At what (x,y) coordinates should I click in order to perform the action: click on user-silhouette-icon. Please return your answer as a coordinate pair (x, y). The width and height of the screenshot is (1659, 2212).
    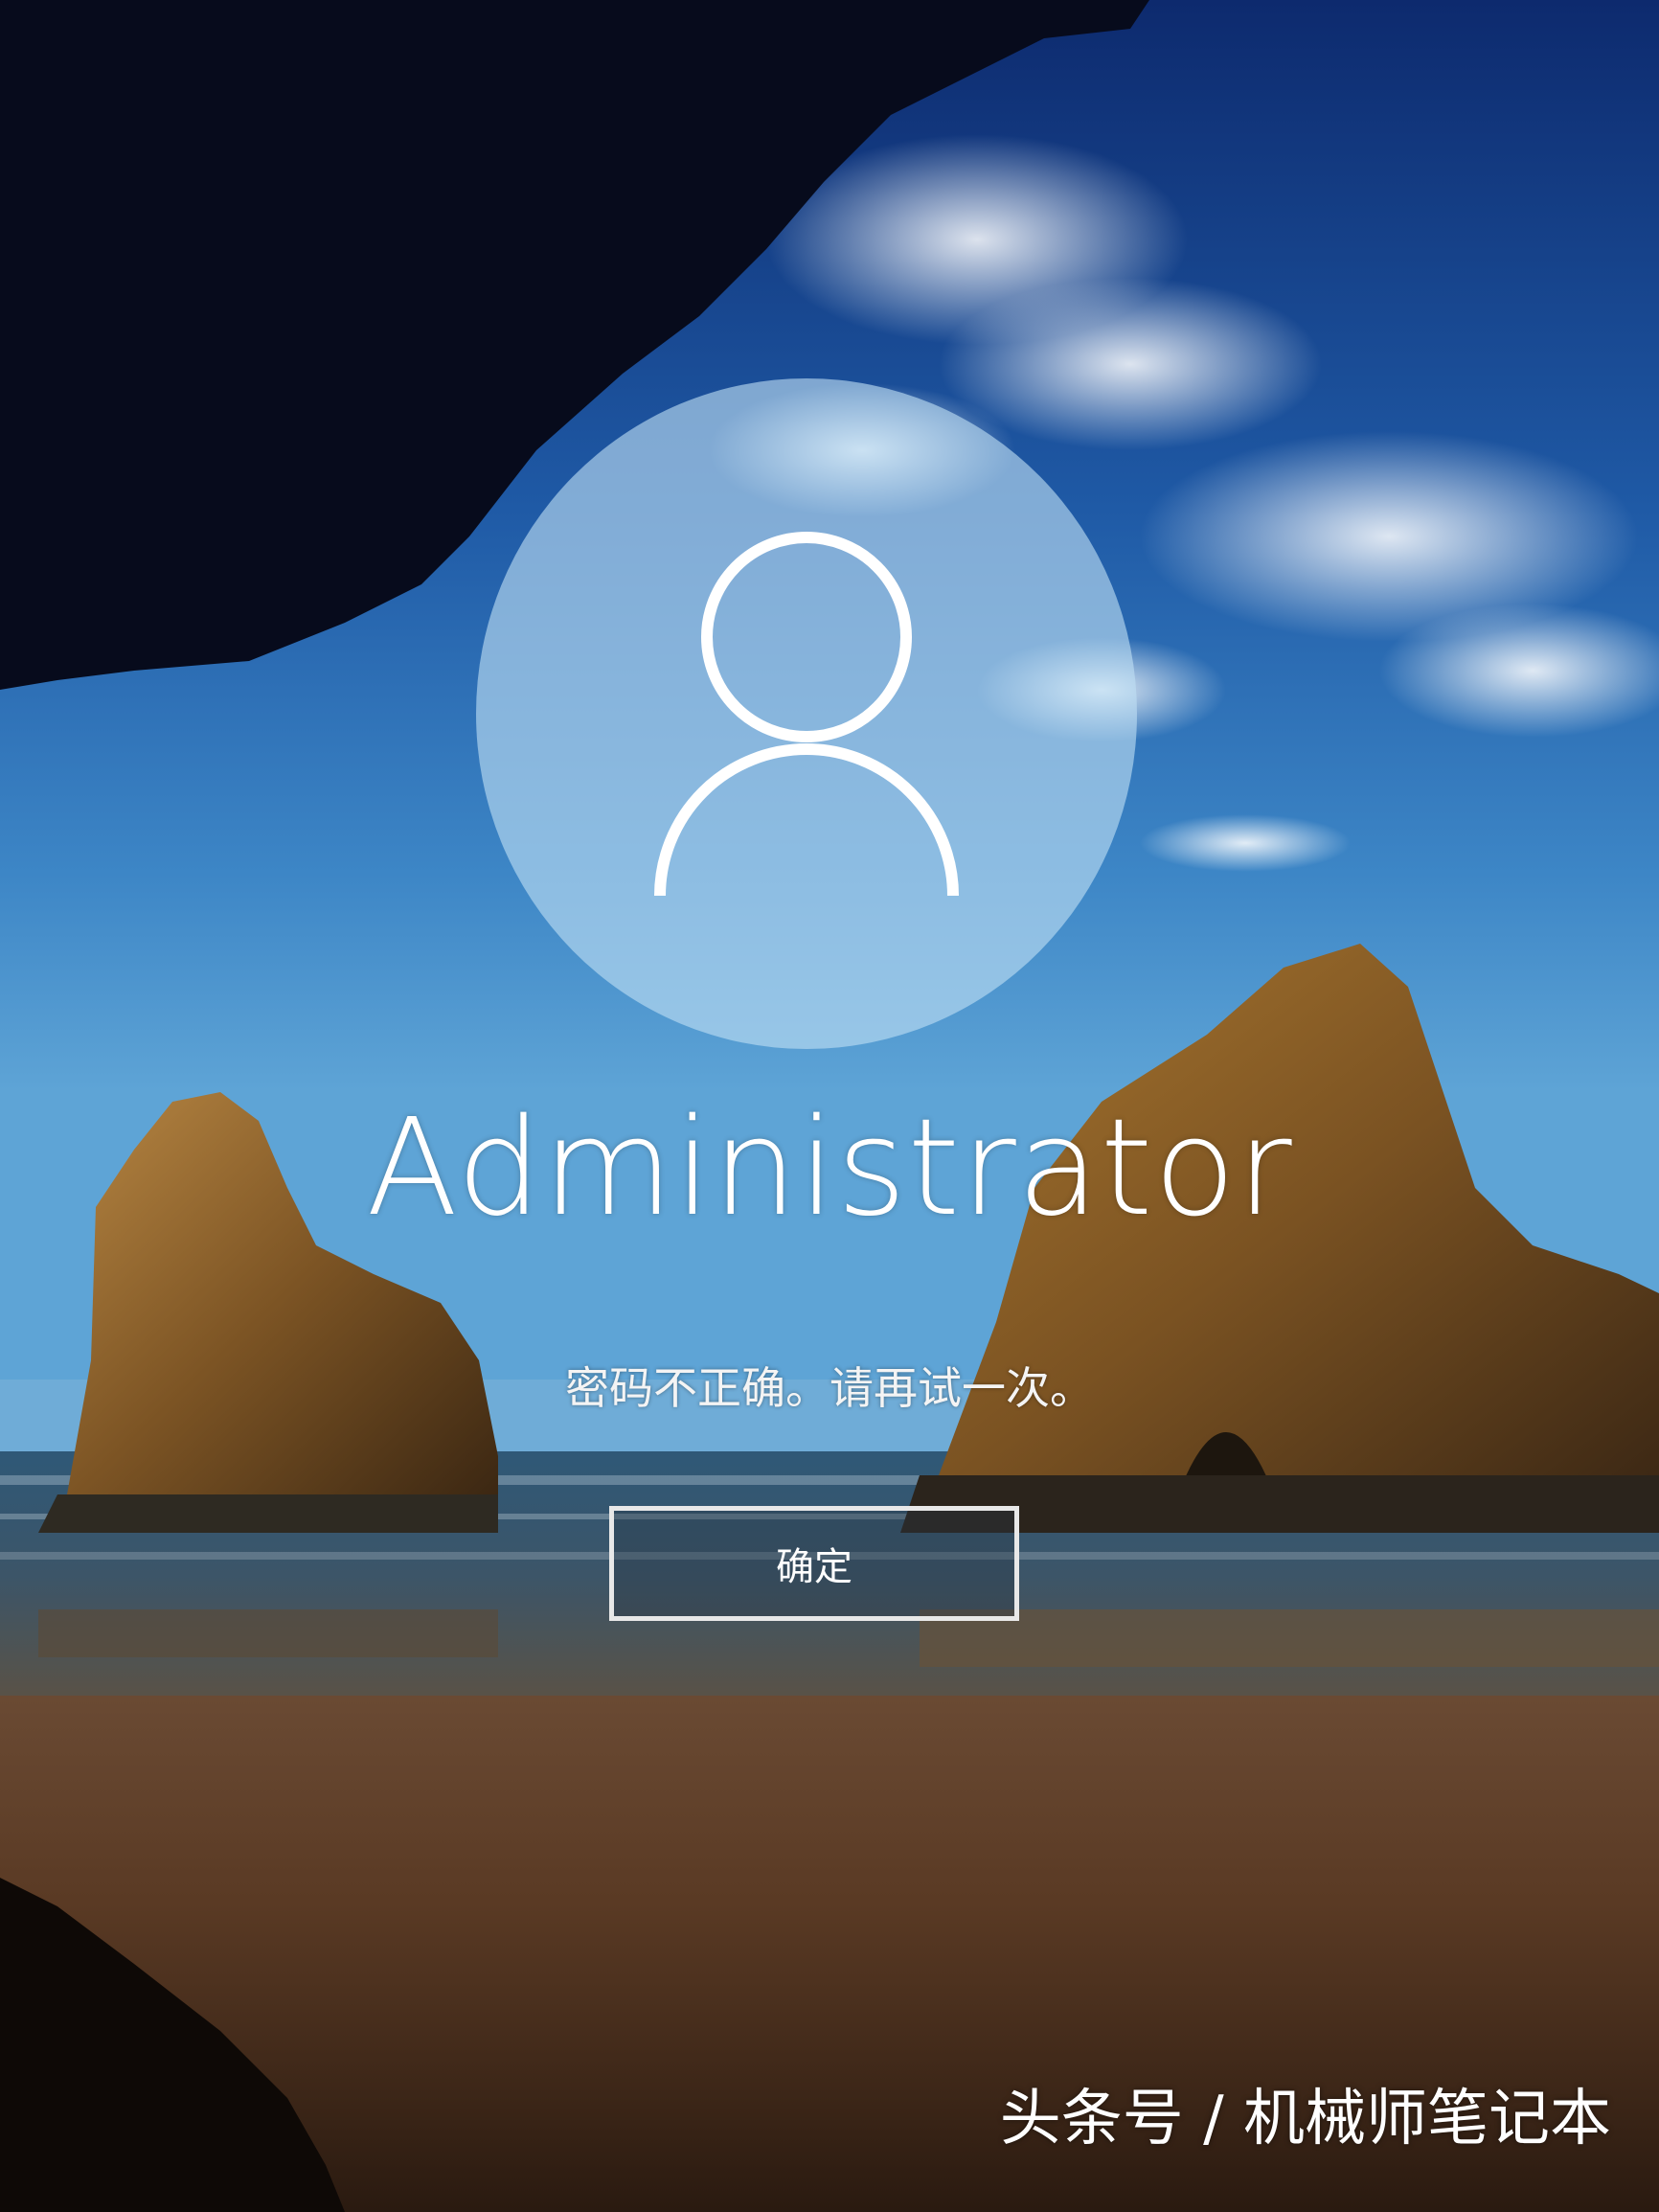
    Looking at the image, I should click on (806, 714).